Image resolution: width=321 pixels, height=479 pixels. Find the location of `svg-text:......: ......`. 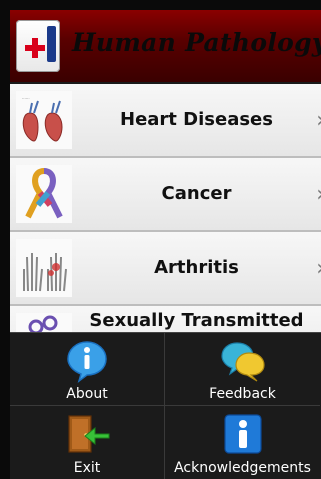

svg-text:......: ...... is located at coordinates (26, 97).